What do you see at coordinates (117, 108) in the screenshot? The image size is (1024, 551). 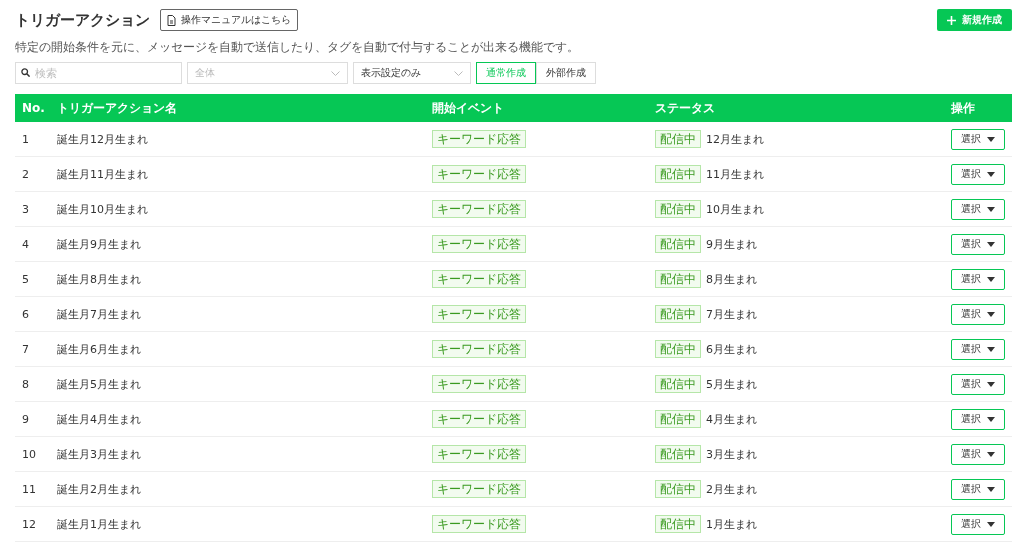 I see `column-header: トリガーアクション名` at bounding box center [117, 108].